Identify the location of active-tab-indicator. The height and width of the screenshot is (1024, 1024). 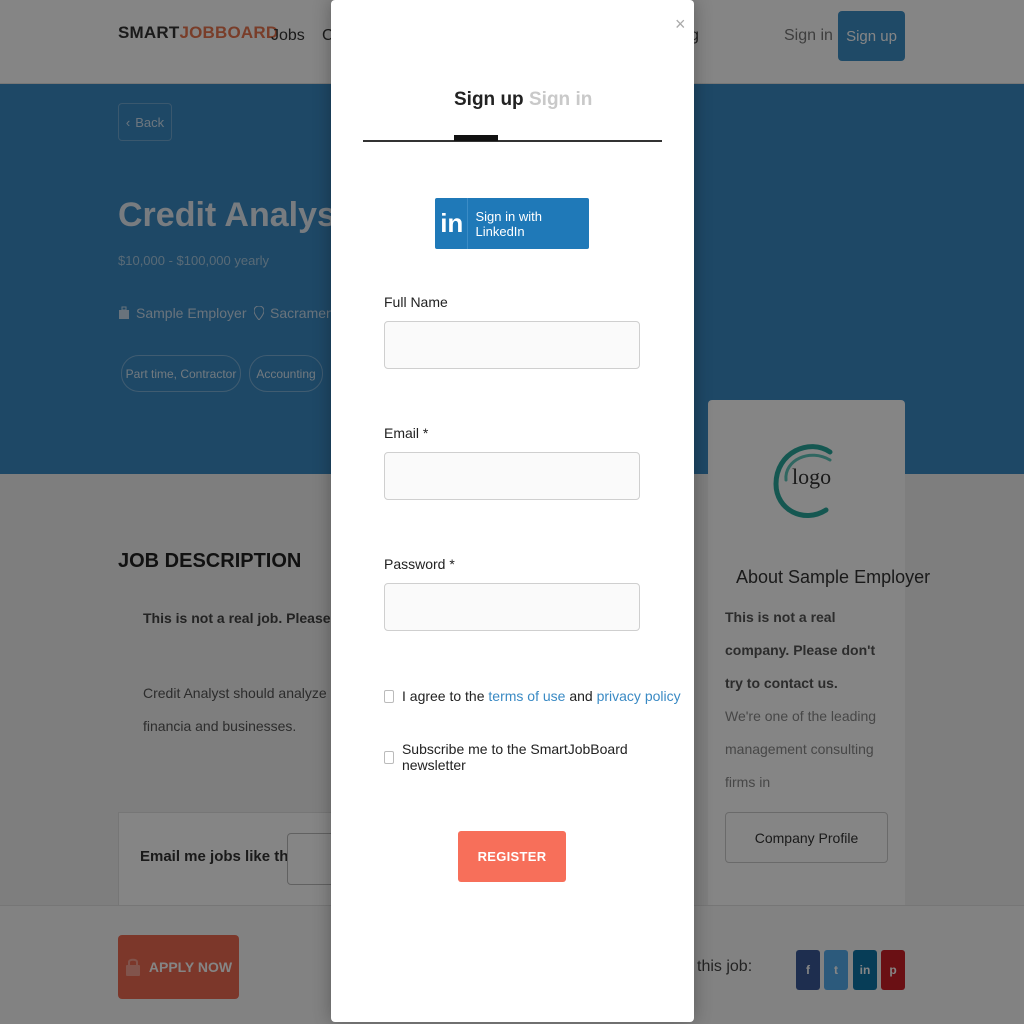
(476, 138).